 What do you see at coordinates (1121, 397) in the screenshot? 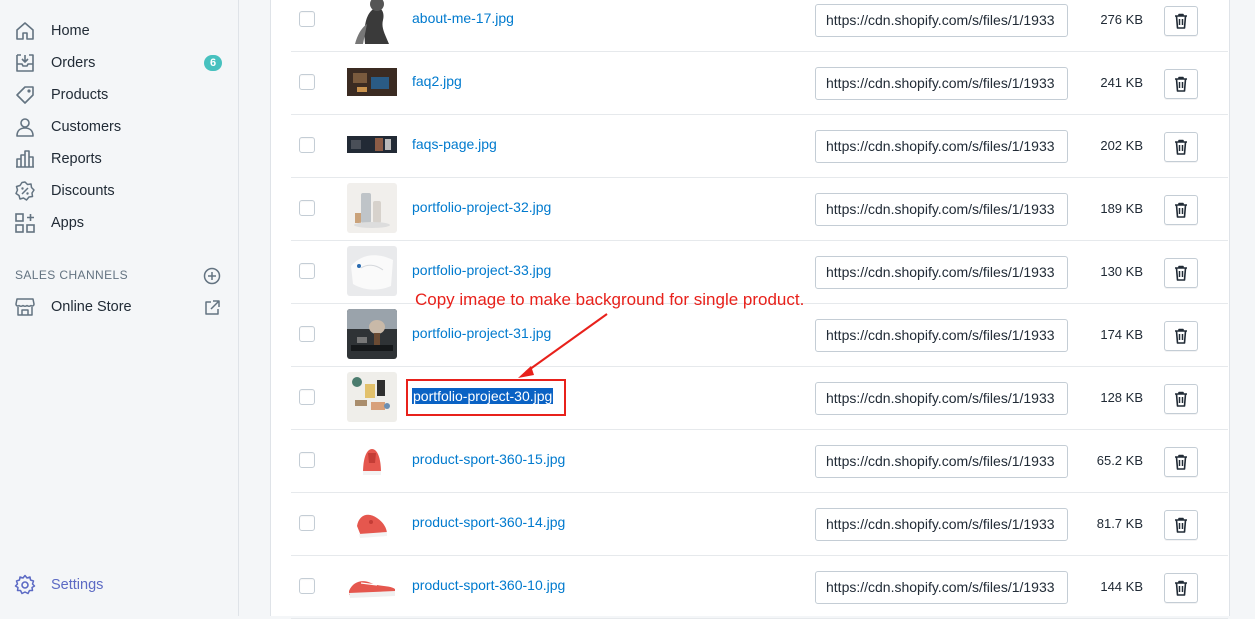
I see `file-size: 128 KB` at bounding box center [1121, 397].